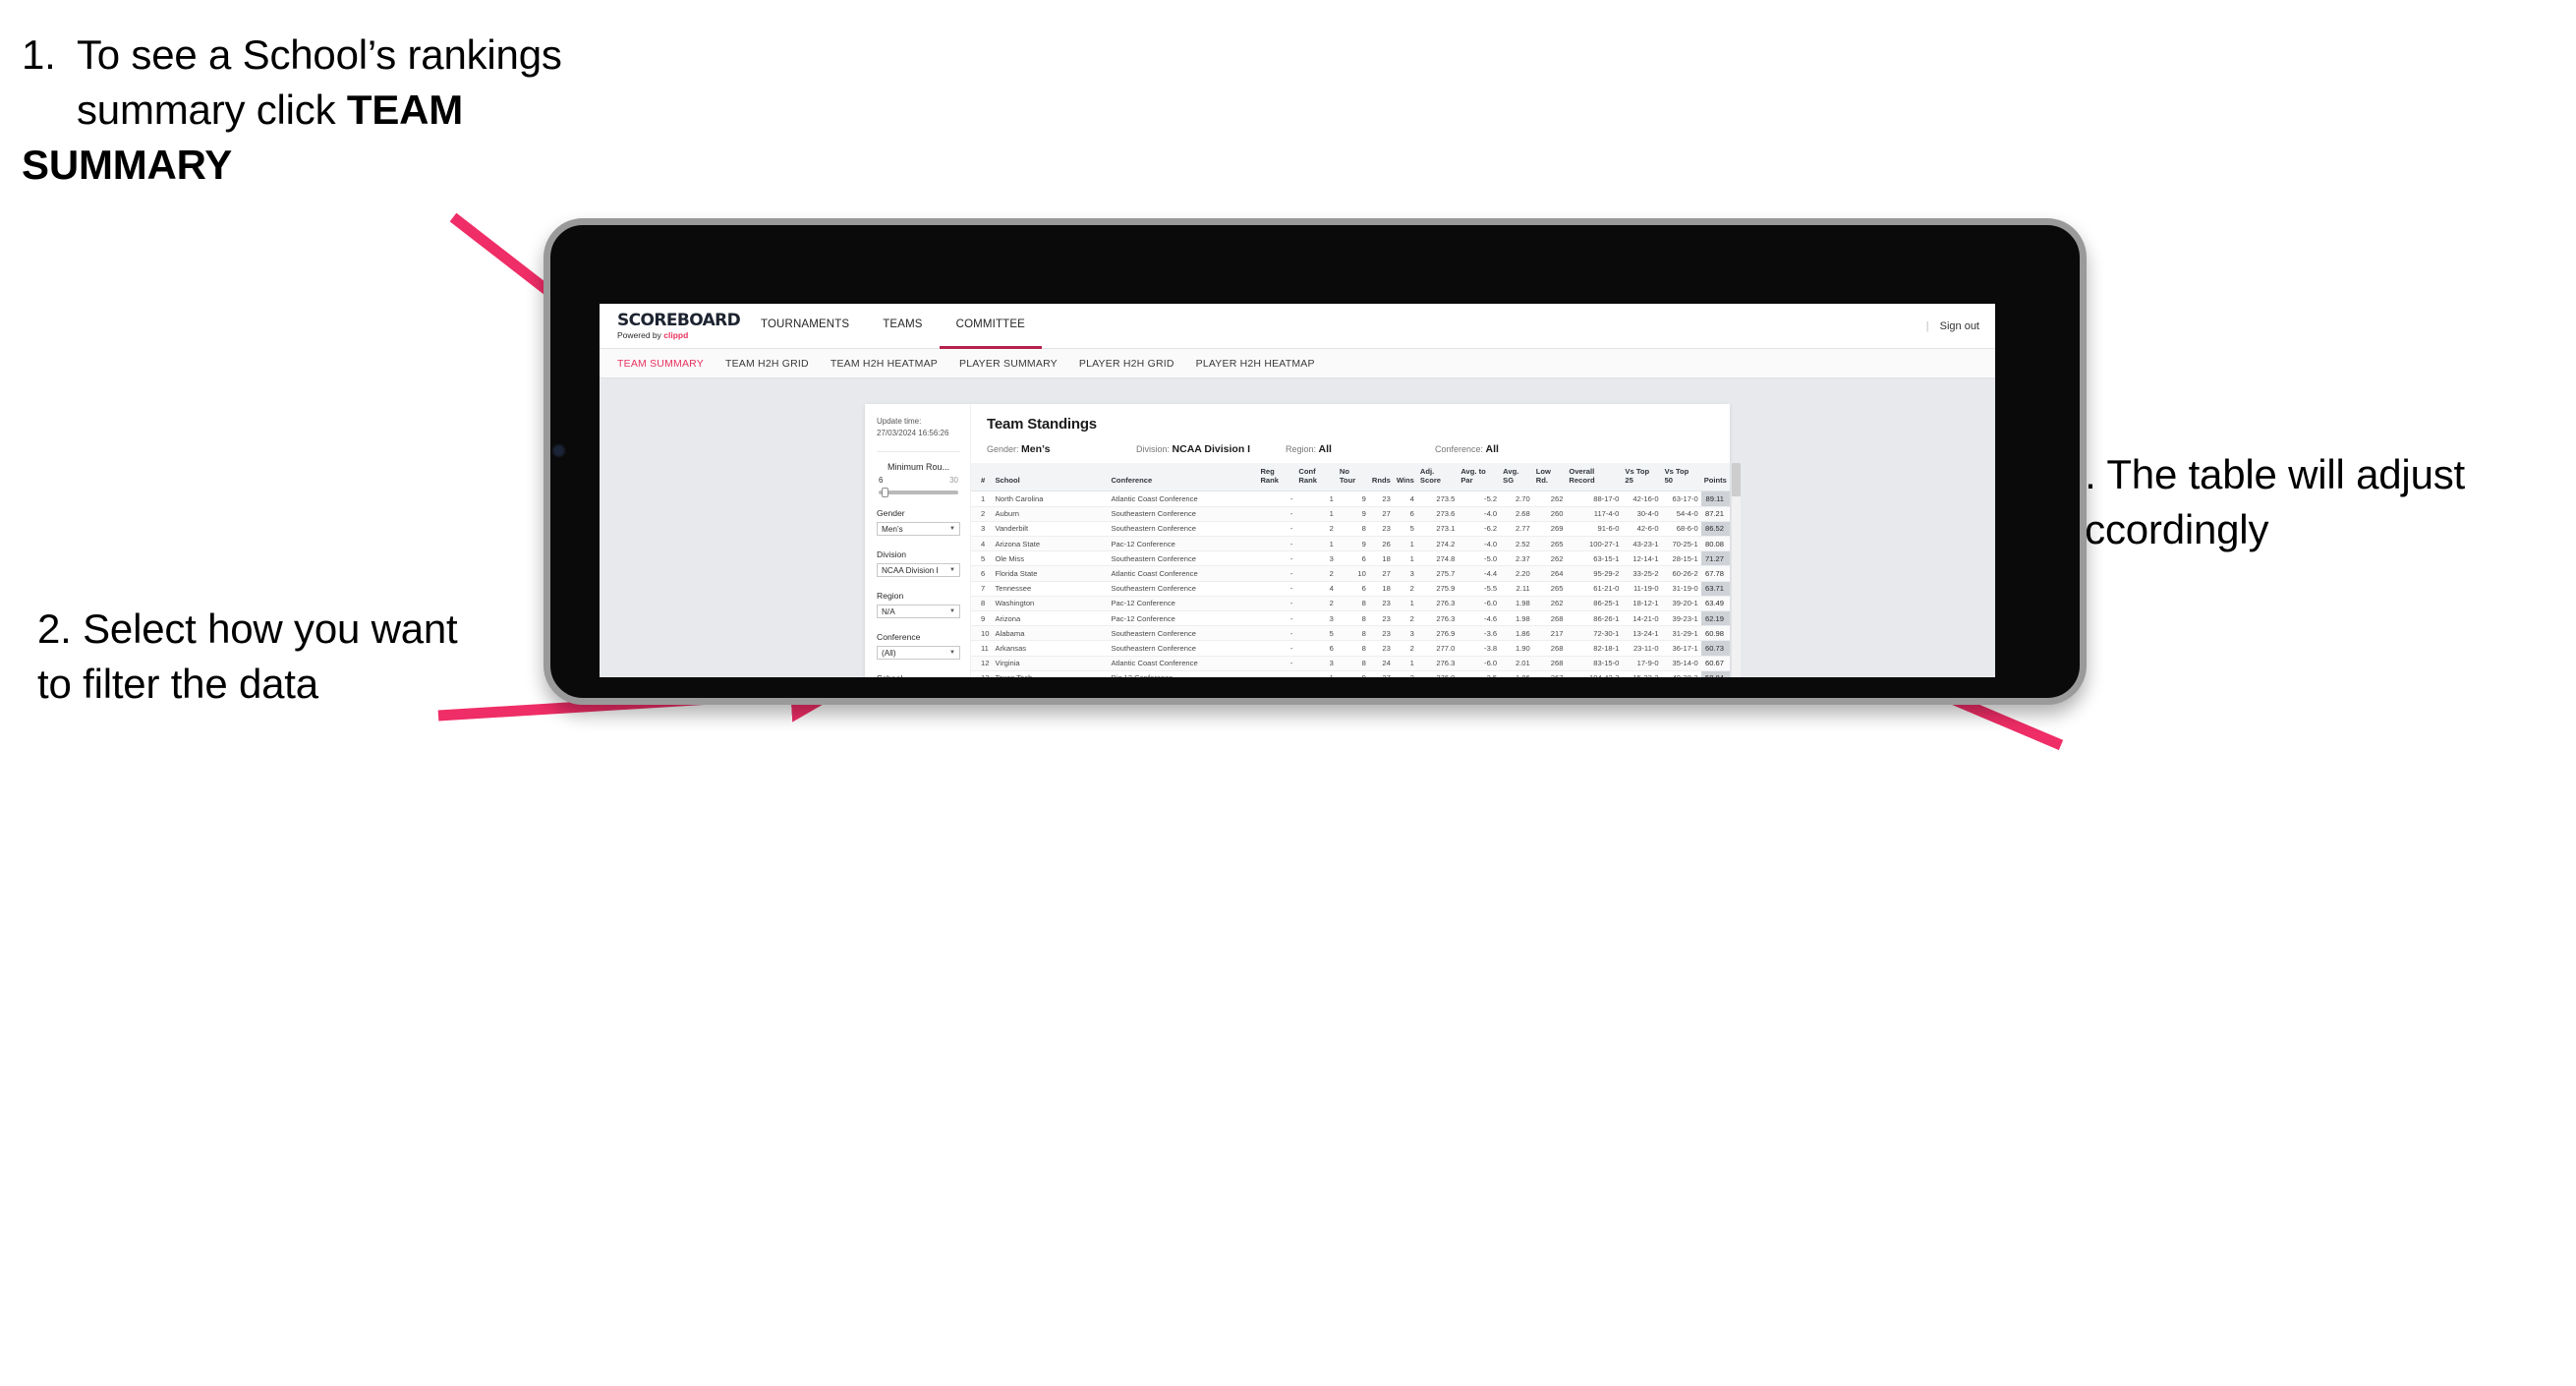 The width and height of the screenshot is (2576, 1386). Describe the element at coordinates (670, 326) in the screenshot. I see `brand-logo: SCOREBOARD Powered by clippd` at that location.